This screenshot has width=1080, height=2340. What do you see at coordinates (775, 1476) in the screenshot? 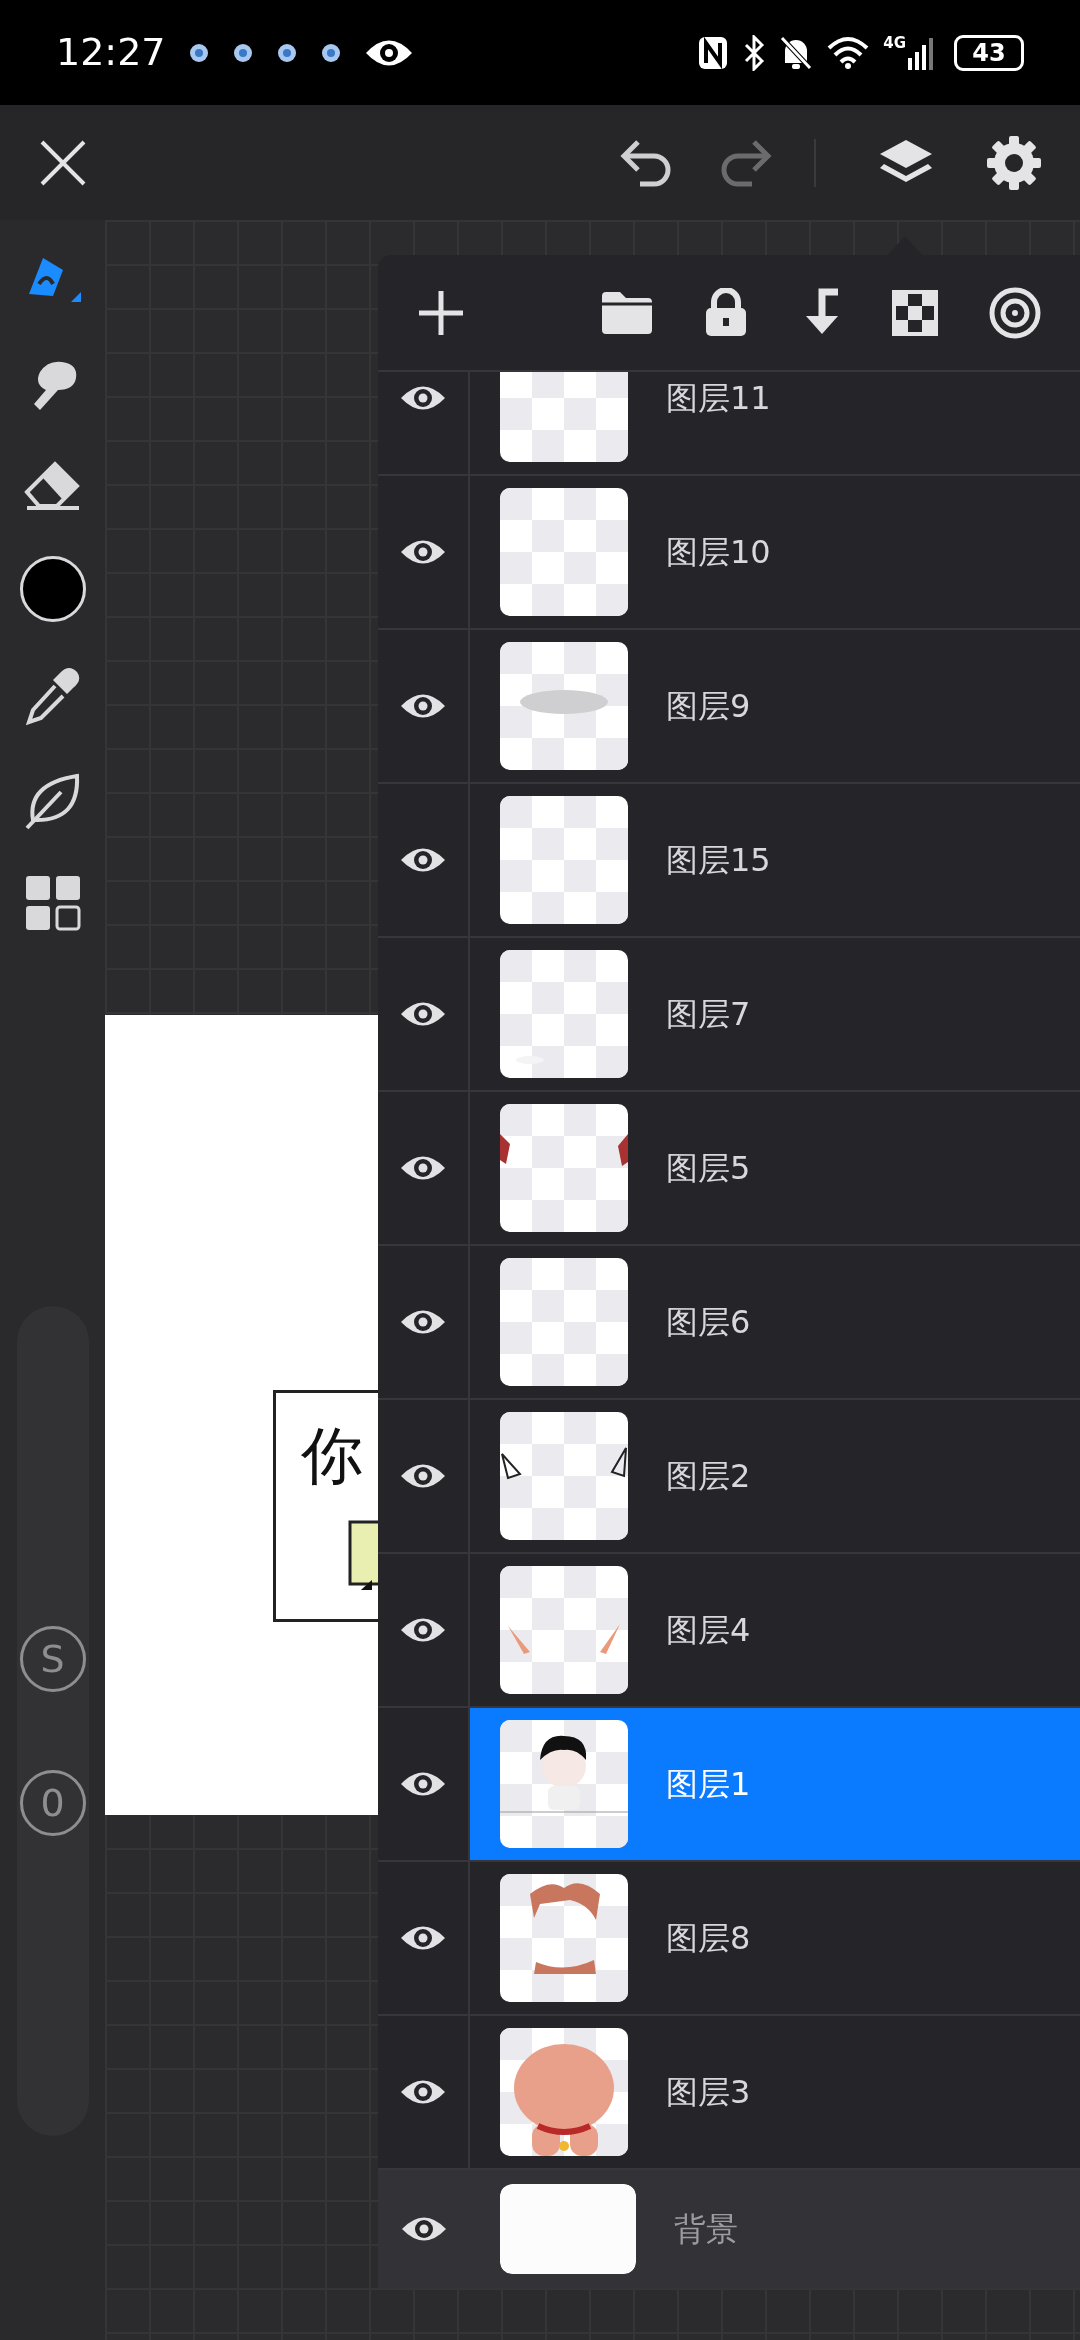
I see `layer-item: 图层2` at bounding box center [775, 1476].